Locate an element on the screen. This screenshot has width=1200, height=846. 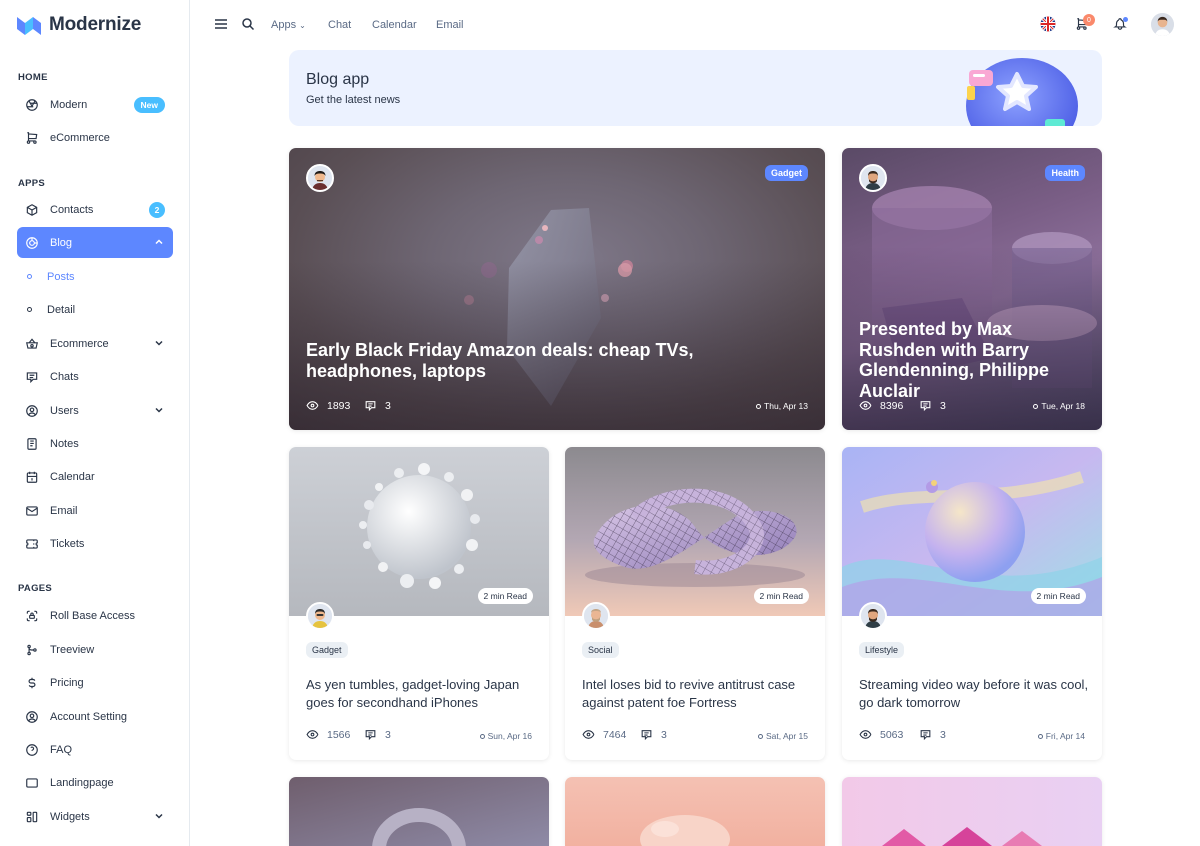
sidebar-item-users: Users is located at coordinates (95, 410).